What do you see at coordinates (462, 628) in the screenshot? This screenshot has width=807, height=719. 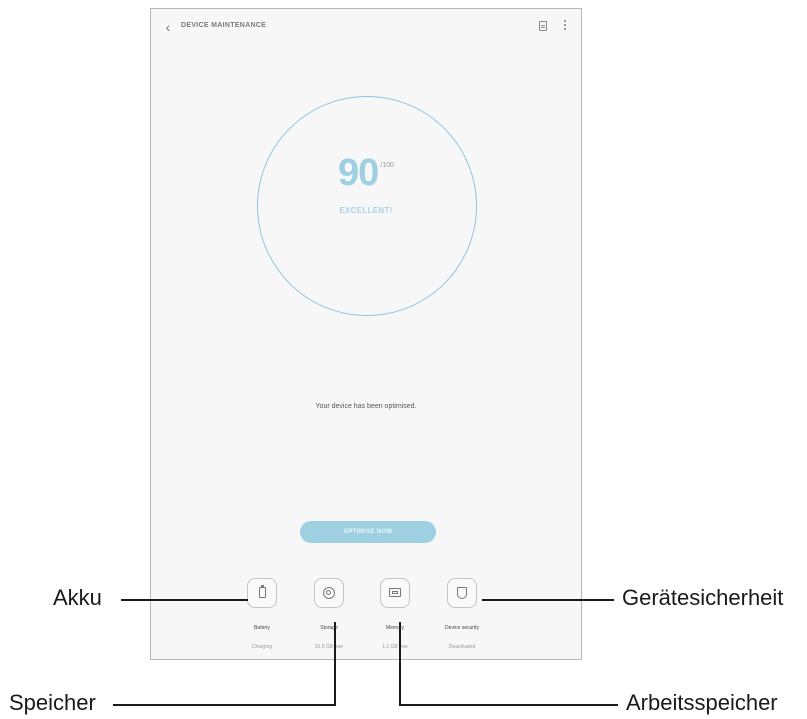 I see `security-label: Device security` at bounding box center [462, 628].